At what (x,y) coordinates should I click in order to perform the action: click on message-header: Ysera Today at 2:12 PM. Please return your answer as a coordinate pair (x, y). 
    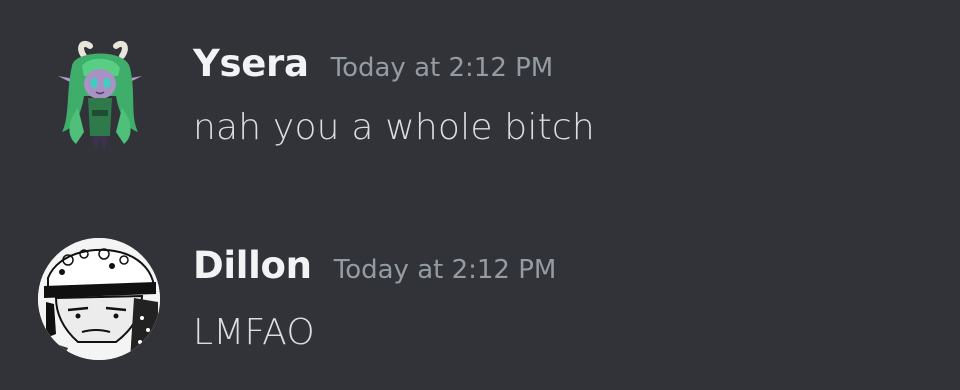
    Looking at the image, I should click on (373, 66).